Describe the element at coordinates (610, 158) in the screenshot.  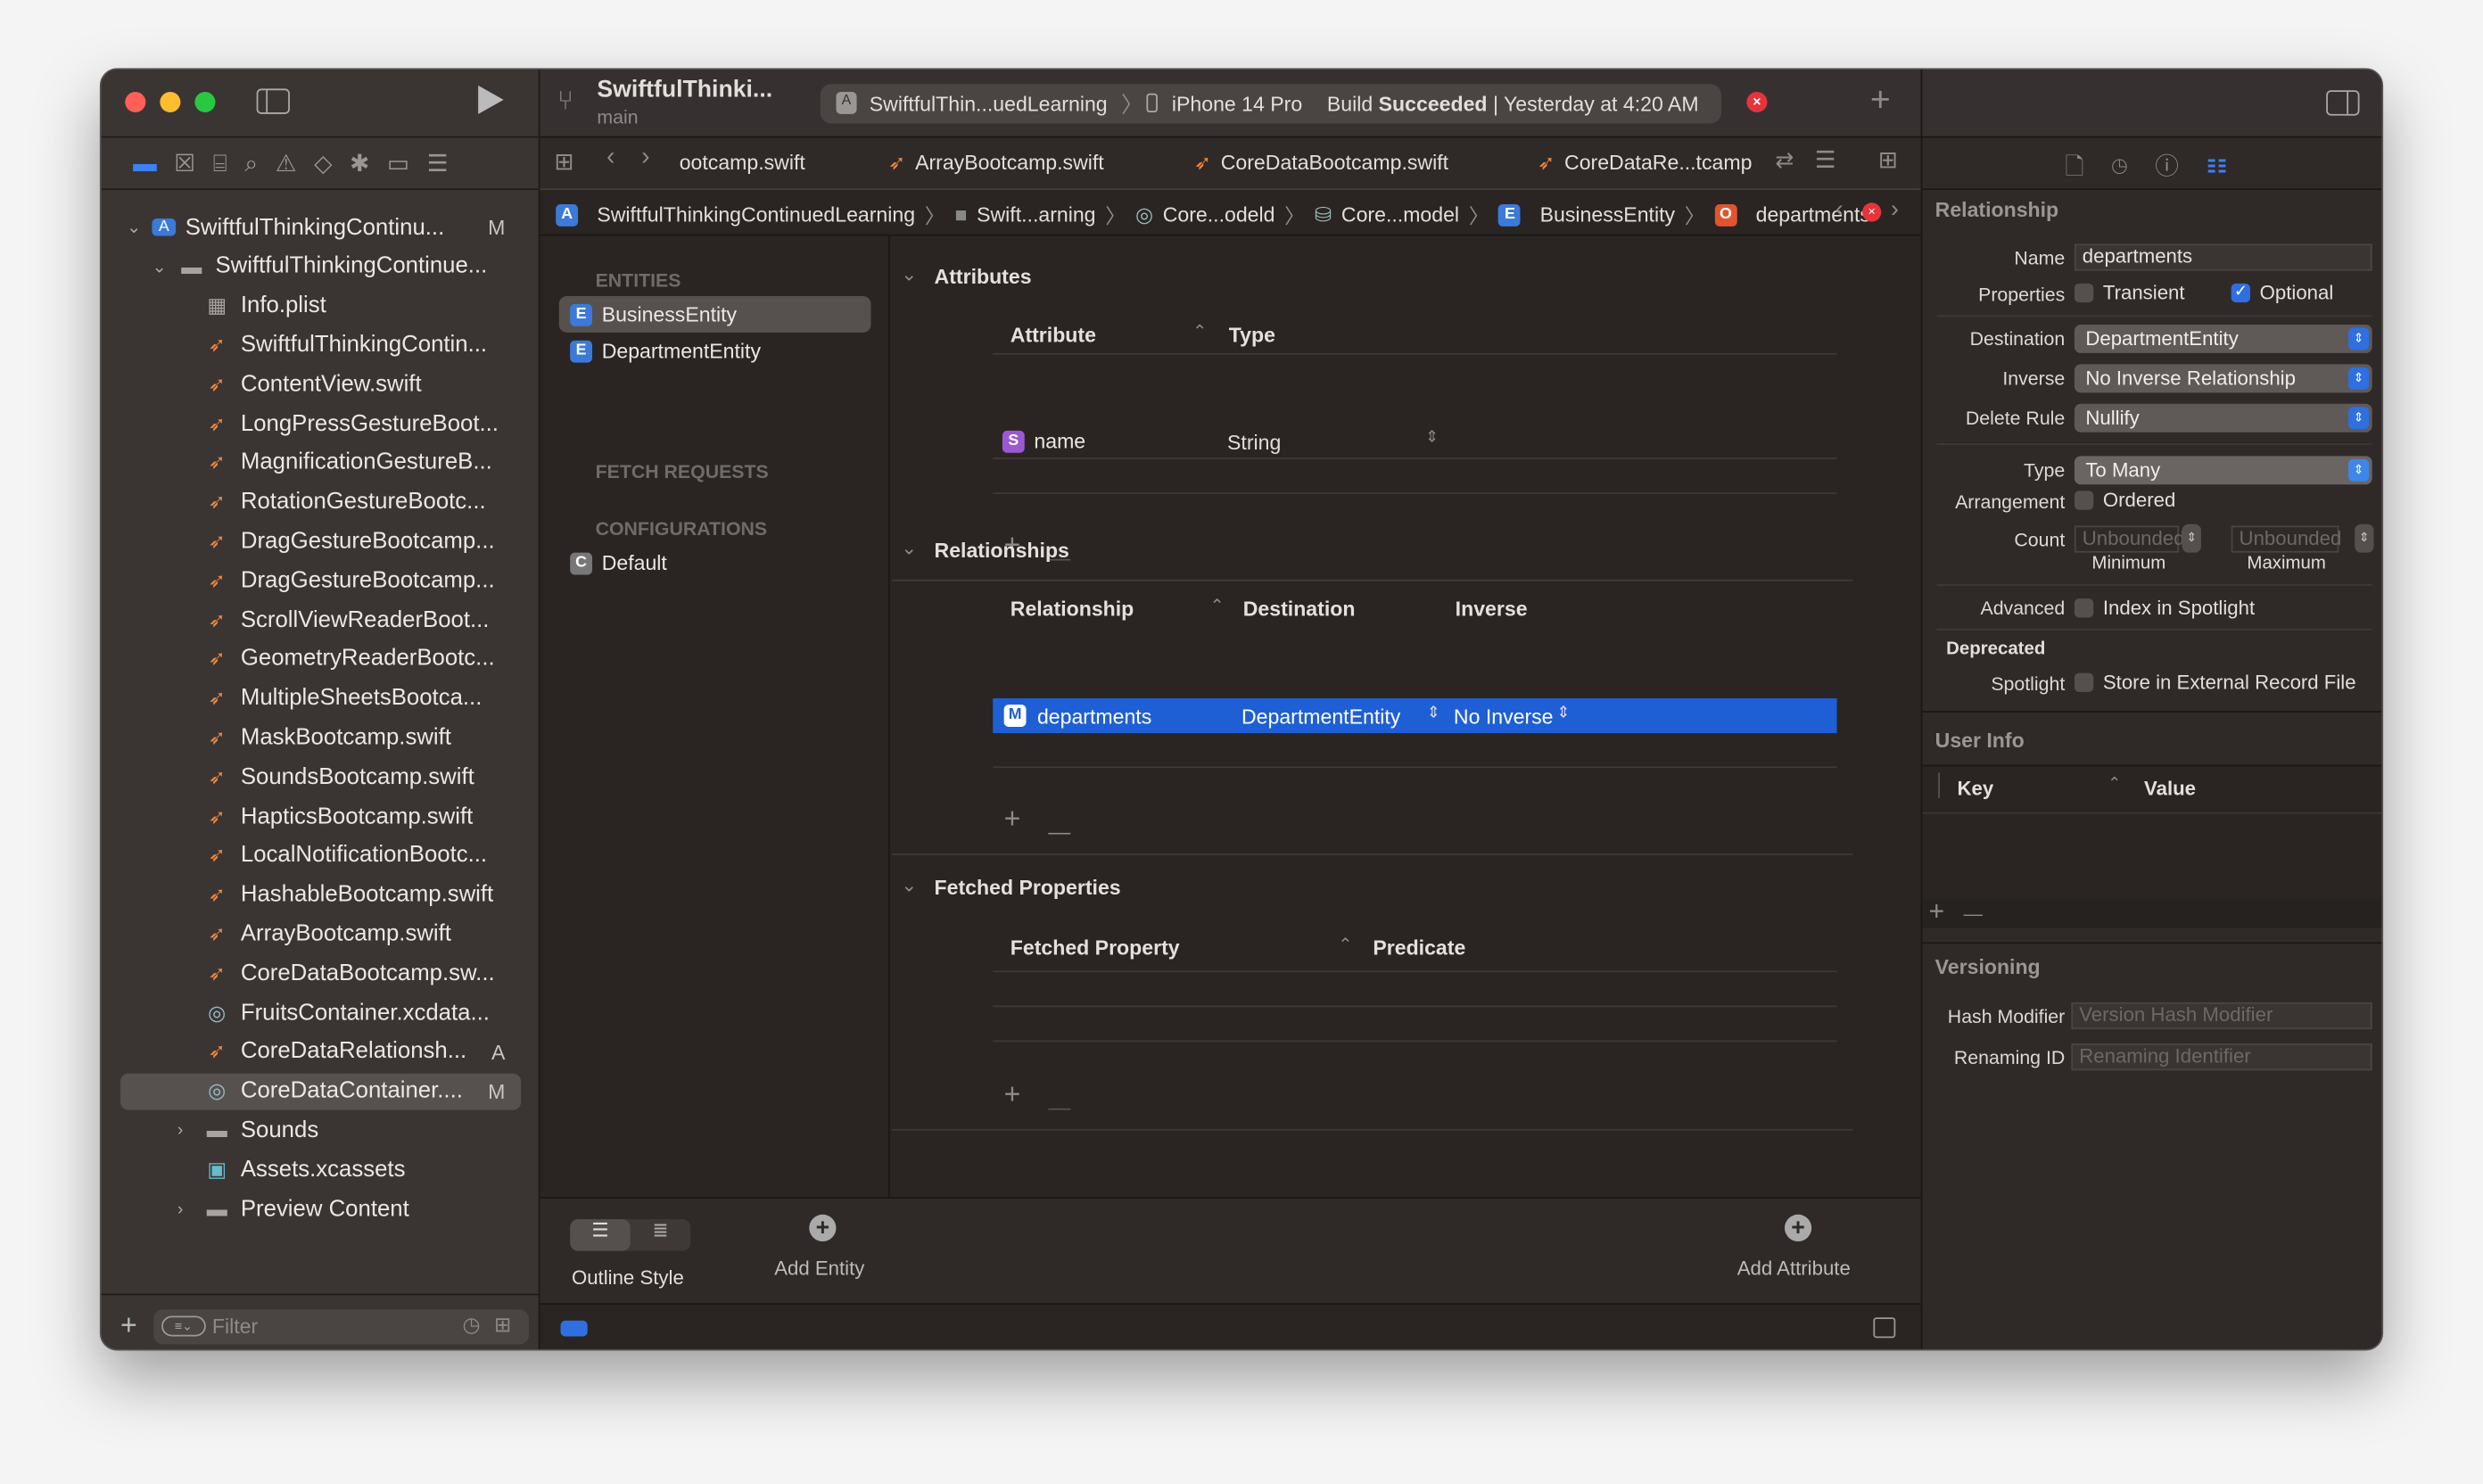
I see `back-button: ‹` at that location.